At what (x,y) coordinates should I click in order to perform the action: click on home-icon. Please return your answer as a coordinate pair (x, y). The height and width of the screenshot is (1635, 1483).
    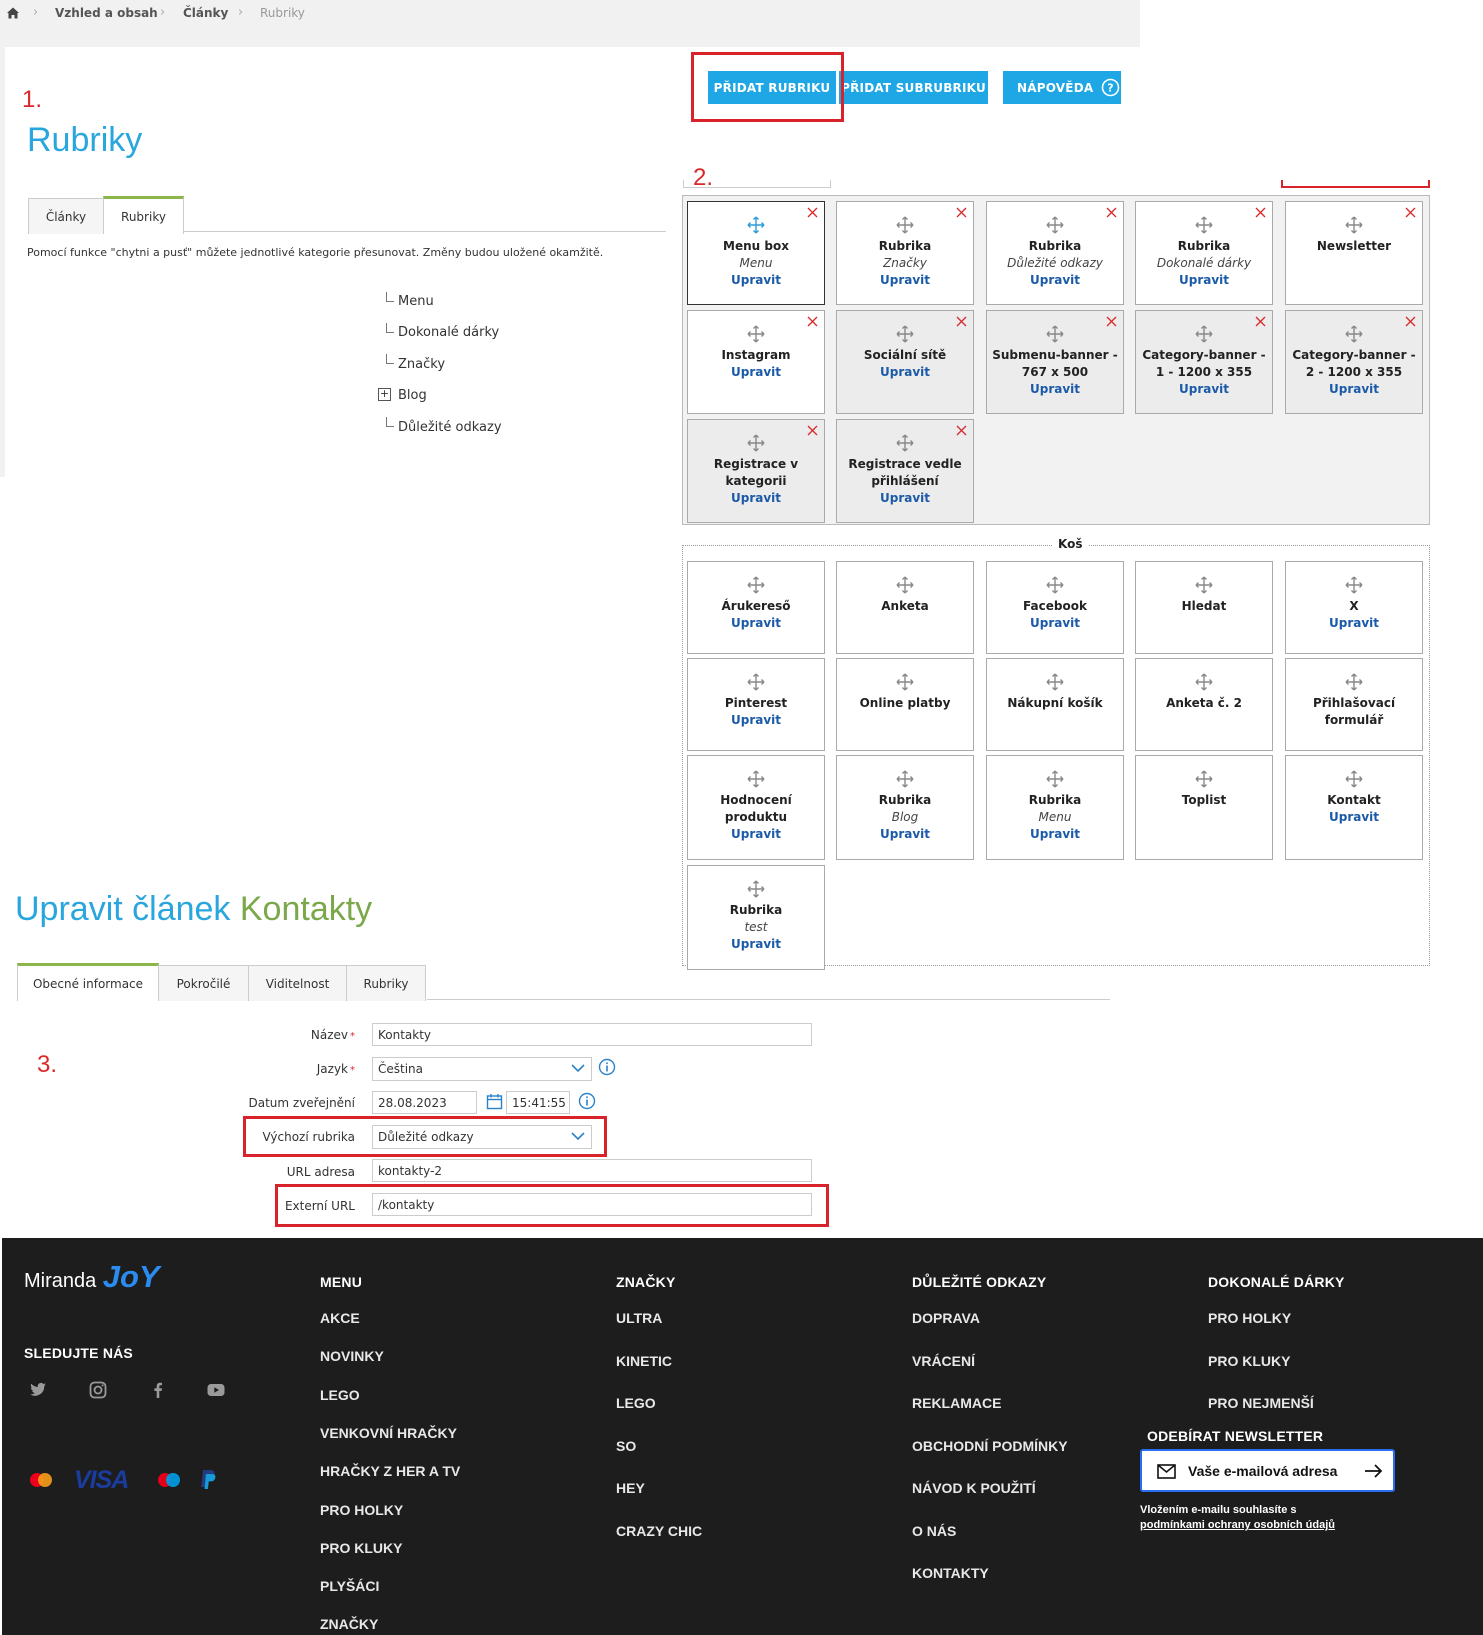
    Looking at the image, I should click on (13, 13).